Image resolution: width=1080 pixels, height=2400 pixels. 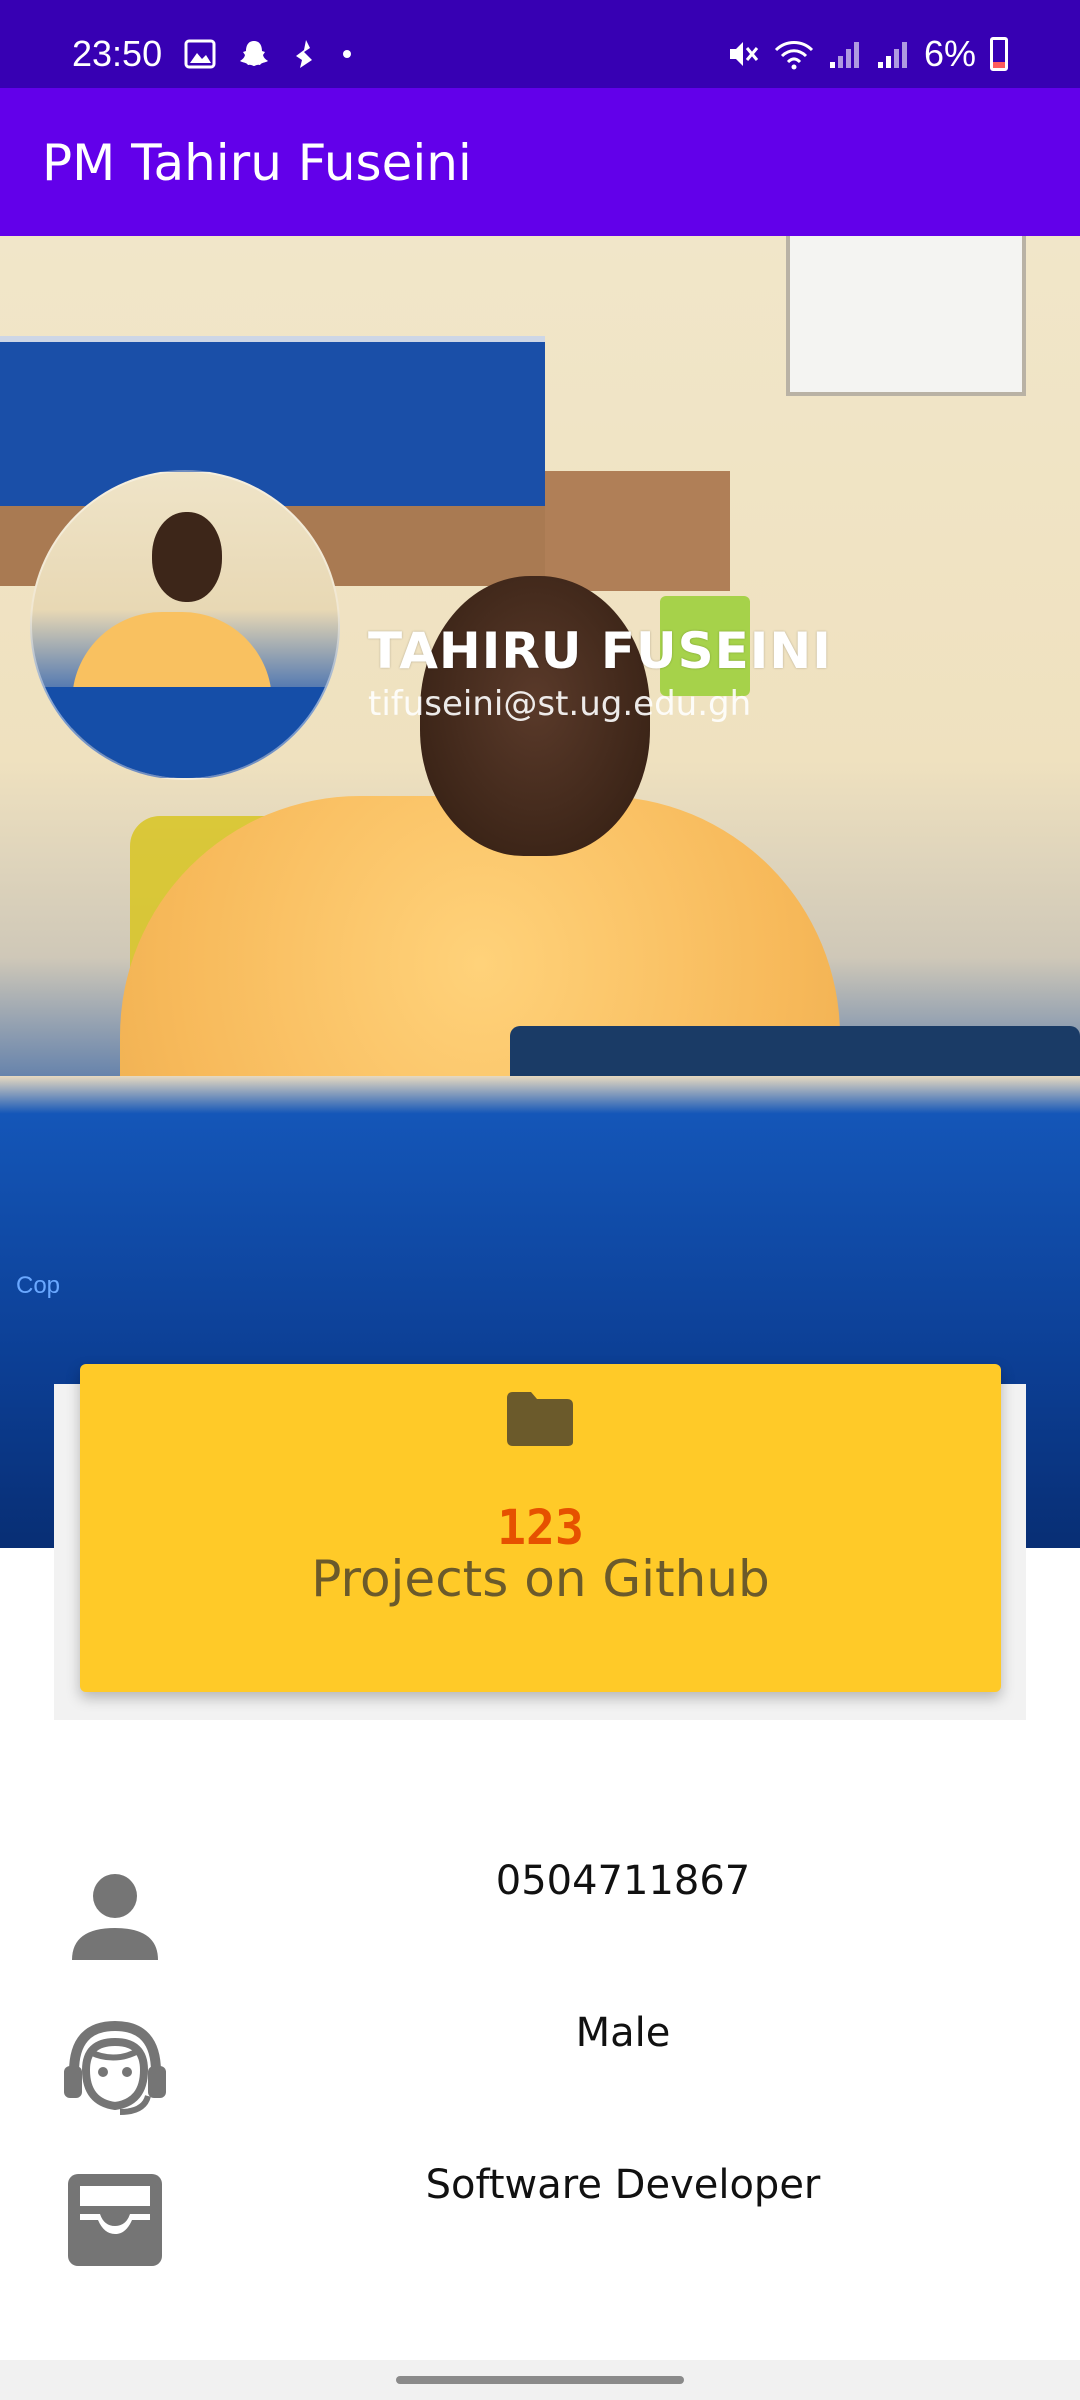 I want to click on app-bar: PM Tahiru Fuseini, so click(x=540, y=162).